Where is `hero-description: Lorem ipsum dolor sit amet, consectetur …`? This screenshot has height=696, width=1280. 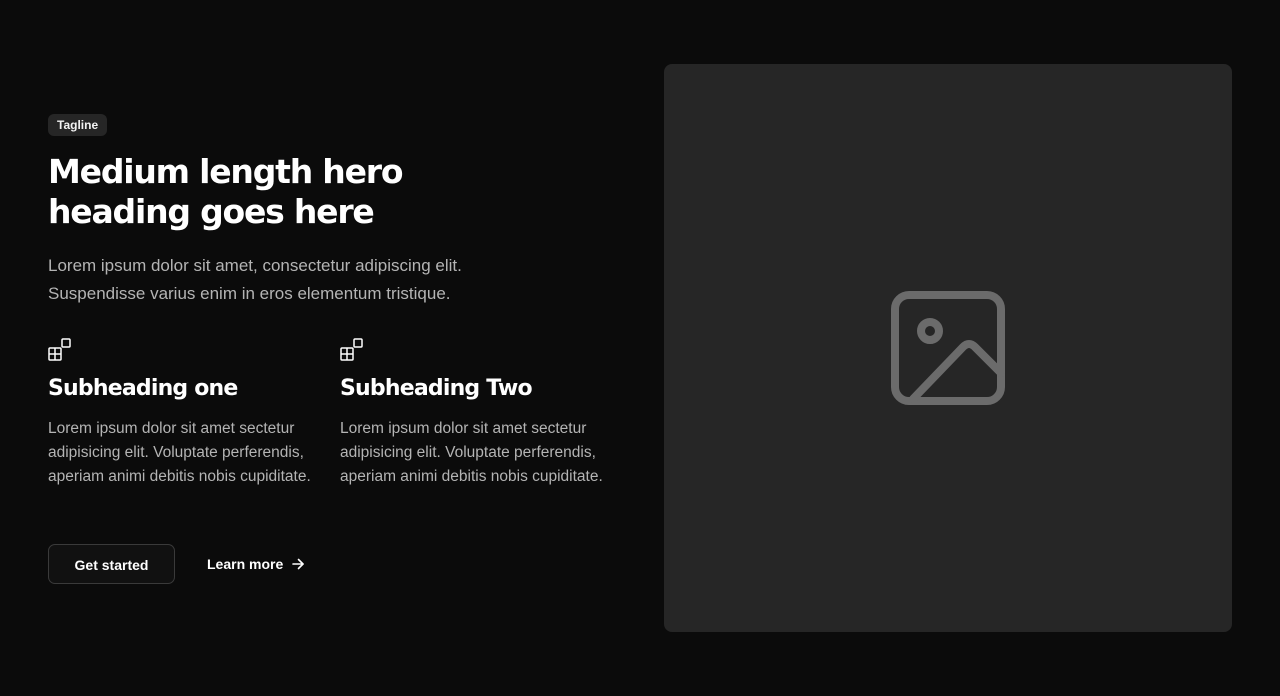
hero-description: Lorem ipsum dolor sit amet, consectetur … is located at coordinates (255, 279).